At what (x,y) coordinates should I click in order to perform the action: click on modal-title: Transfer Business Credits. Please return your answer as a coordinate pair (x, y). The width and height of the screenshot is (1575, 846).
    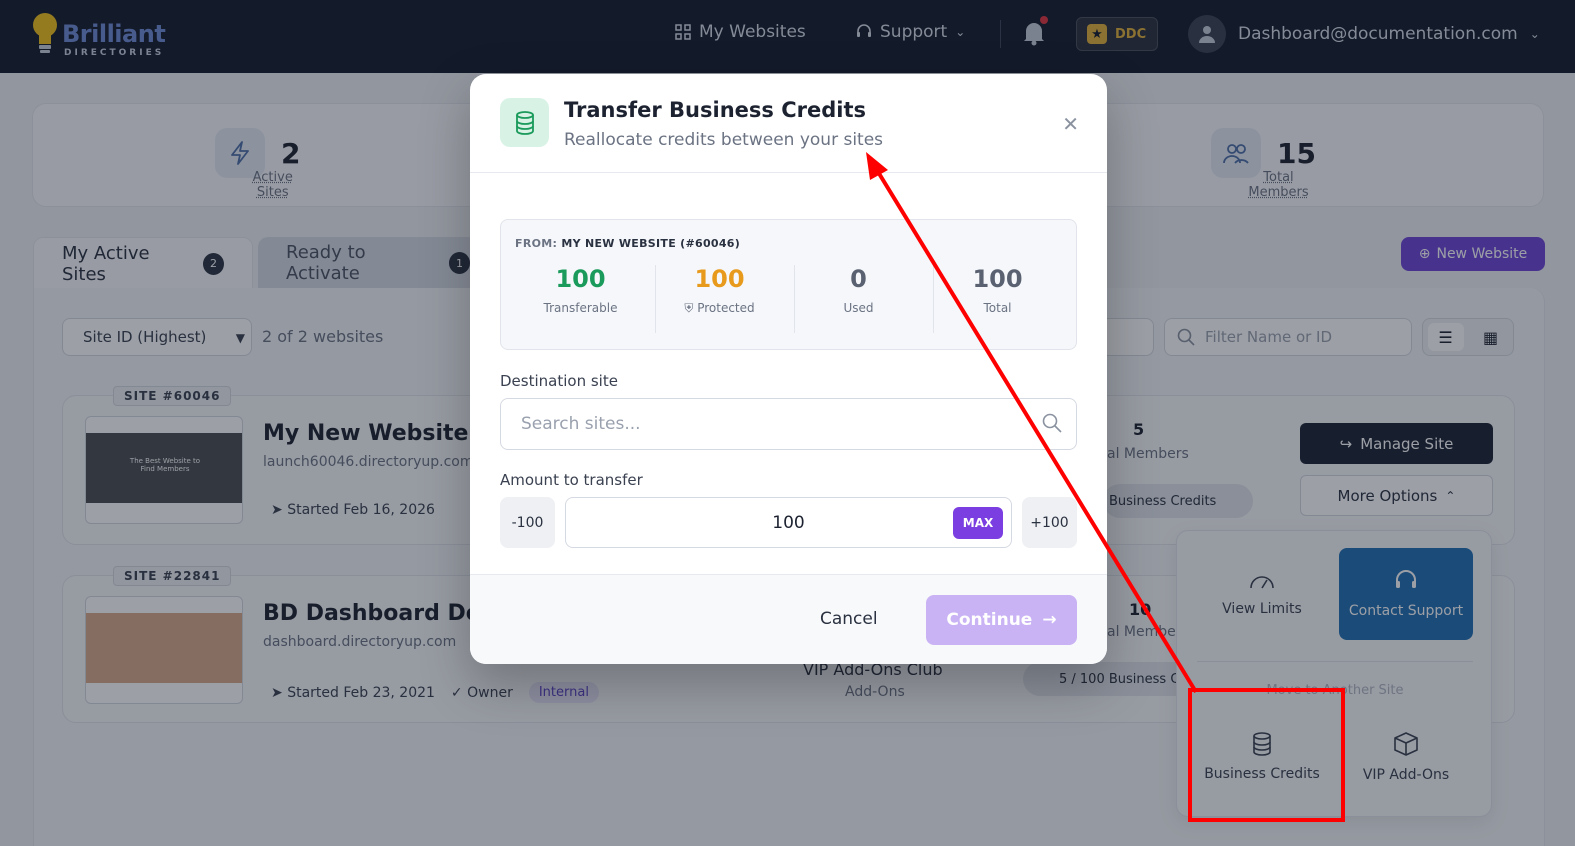
    Looking at the image, I should click on (715, 110).